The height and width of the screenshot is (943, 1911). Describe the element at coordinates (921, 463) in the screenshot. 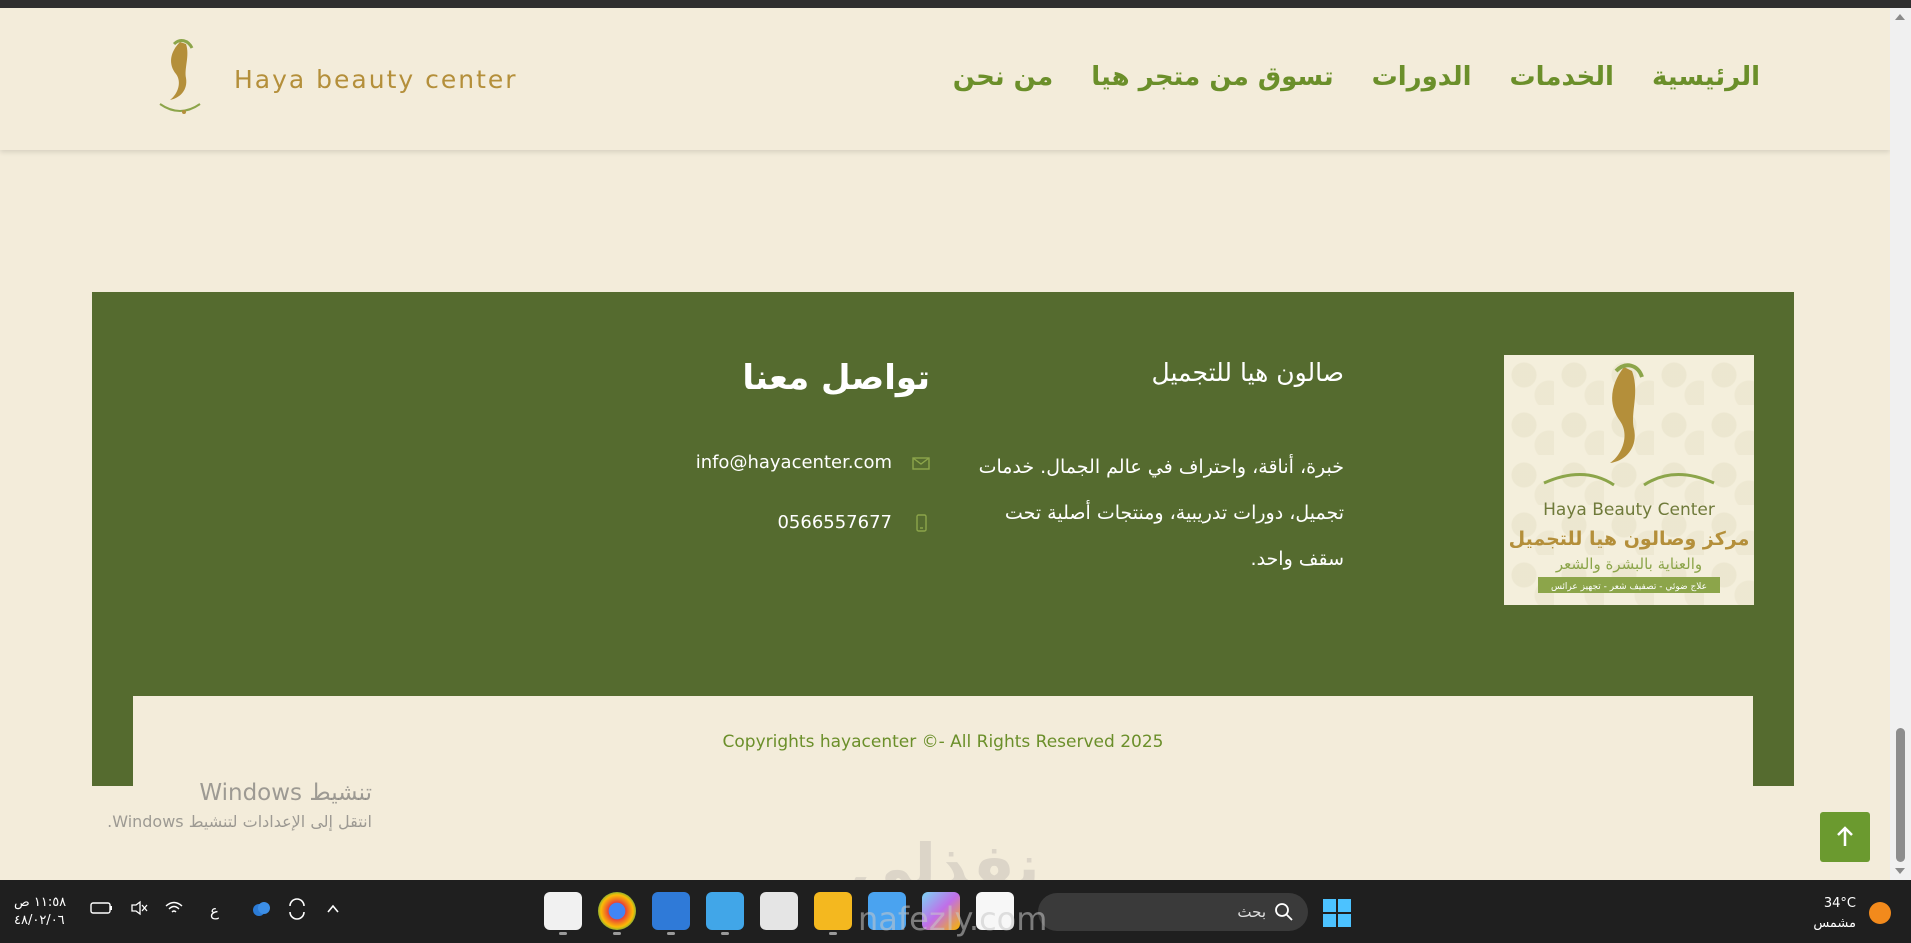

I see `envelope-icon` at that location.